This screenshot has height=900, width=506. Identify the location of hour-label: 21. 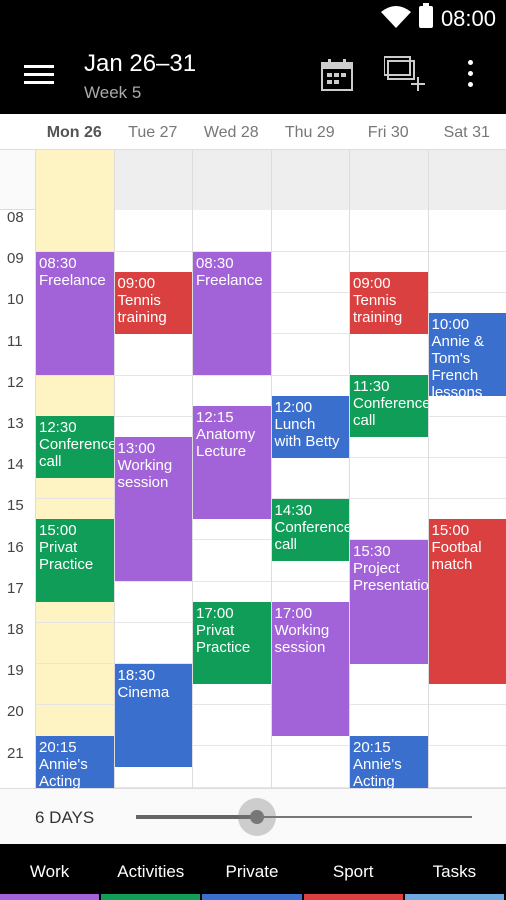
(15, 753).